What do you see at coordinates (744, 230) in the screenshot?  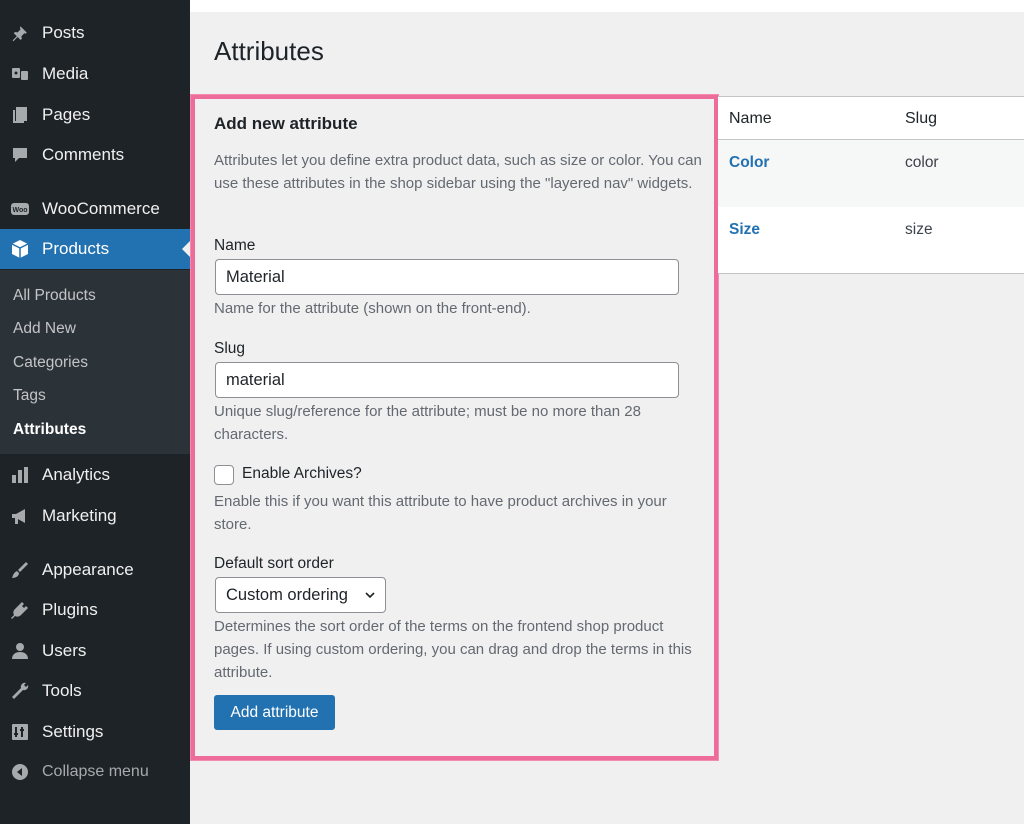 I see `attribute-name-link: Size` at bounding box center [744, 230].